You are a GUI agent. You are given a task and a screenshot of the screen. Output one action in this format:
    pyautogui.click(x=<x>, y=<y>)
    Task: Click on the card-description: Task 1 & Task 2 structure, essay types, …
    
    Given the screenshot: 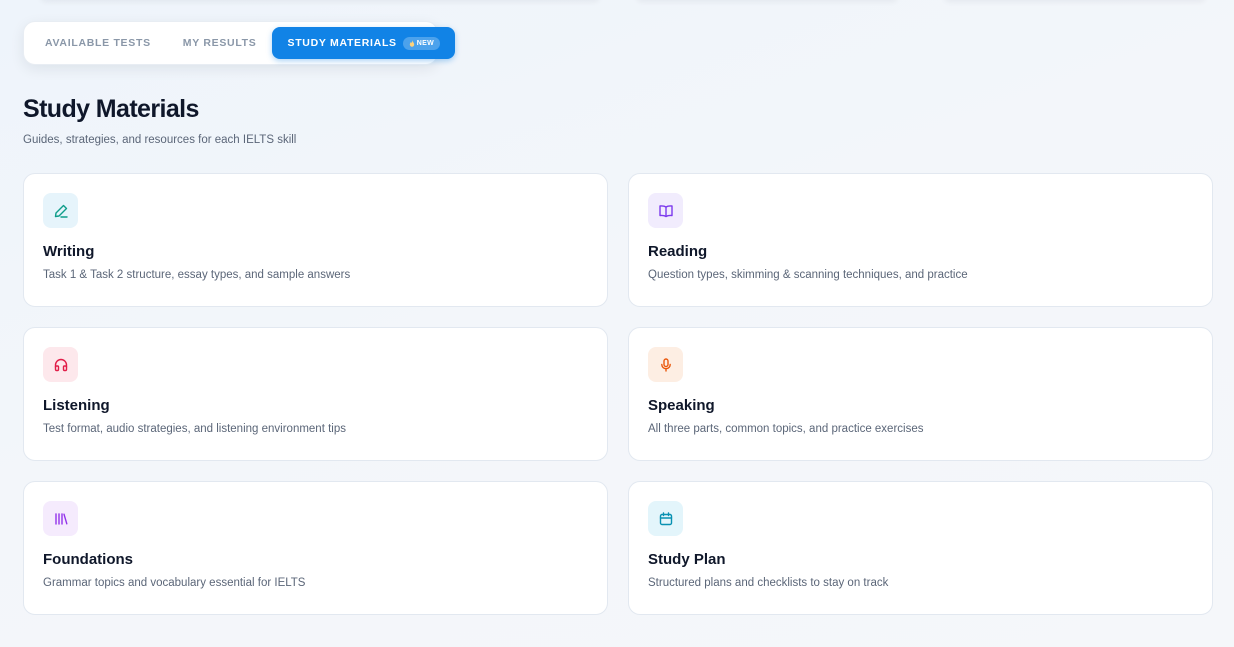 What is the action you would take?
    pyautogui.click(x=197, y=275)
    